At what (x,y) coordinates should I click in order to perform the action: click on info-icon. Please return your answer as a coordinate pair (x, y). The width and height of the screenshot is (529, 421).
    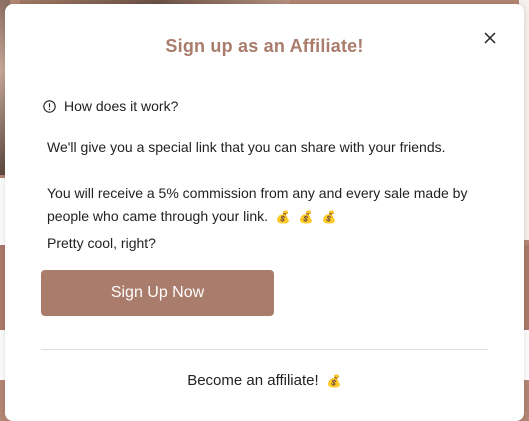
    Looking at the image, I should click on (49, 106).